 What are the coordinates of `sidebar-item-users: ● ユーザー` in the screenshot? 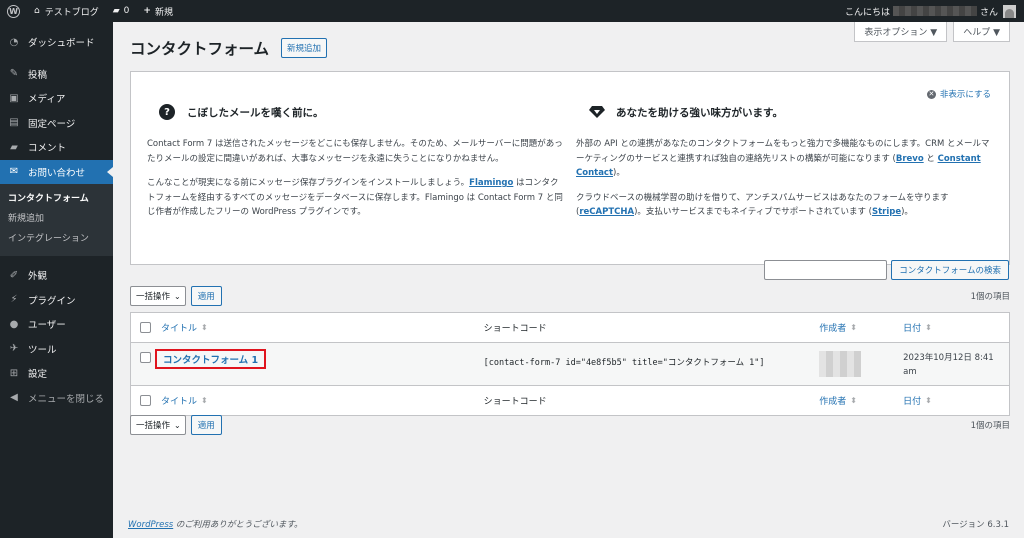 It's located at (56, 324).